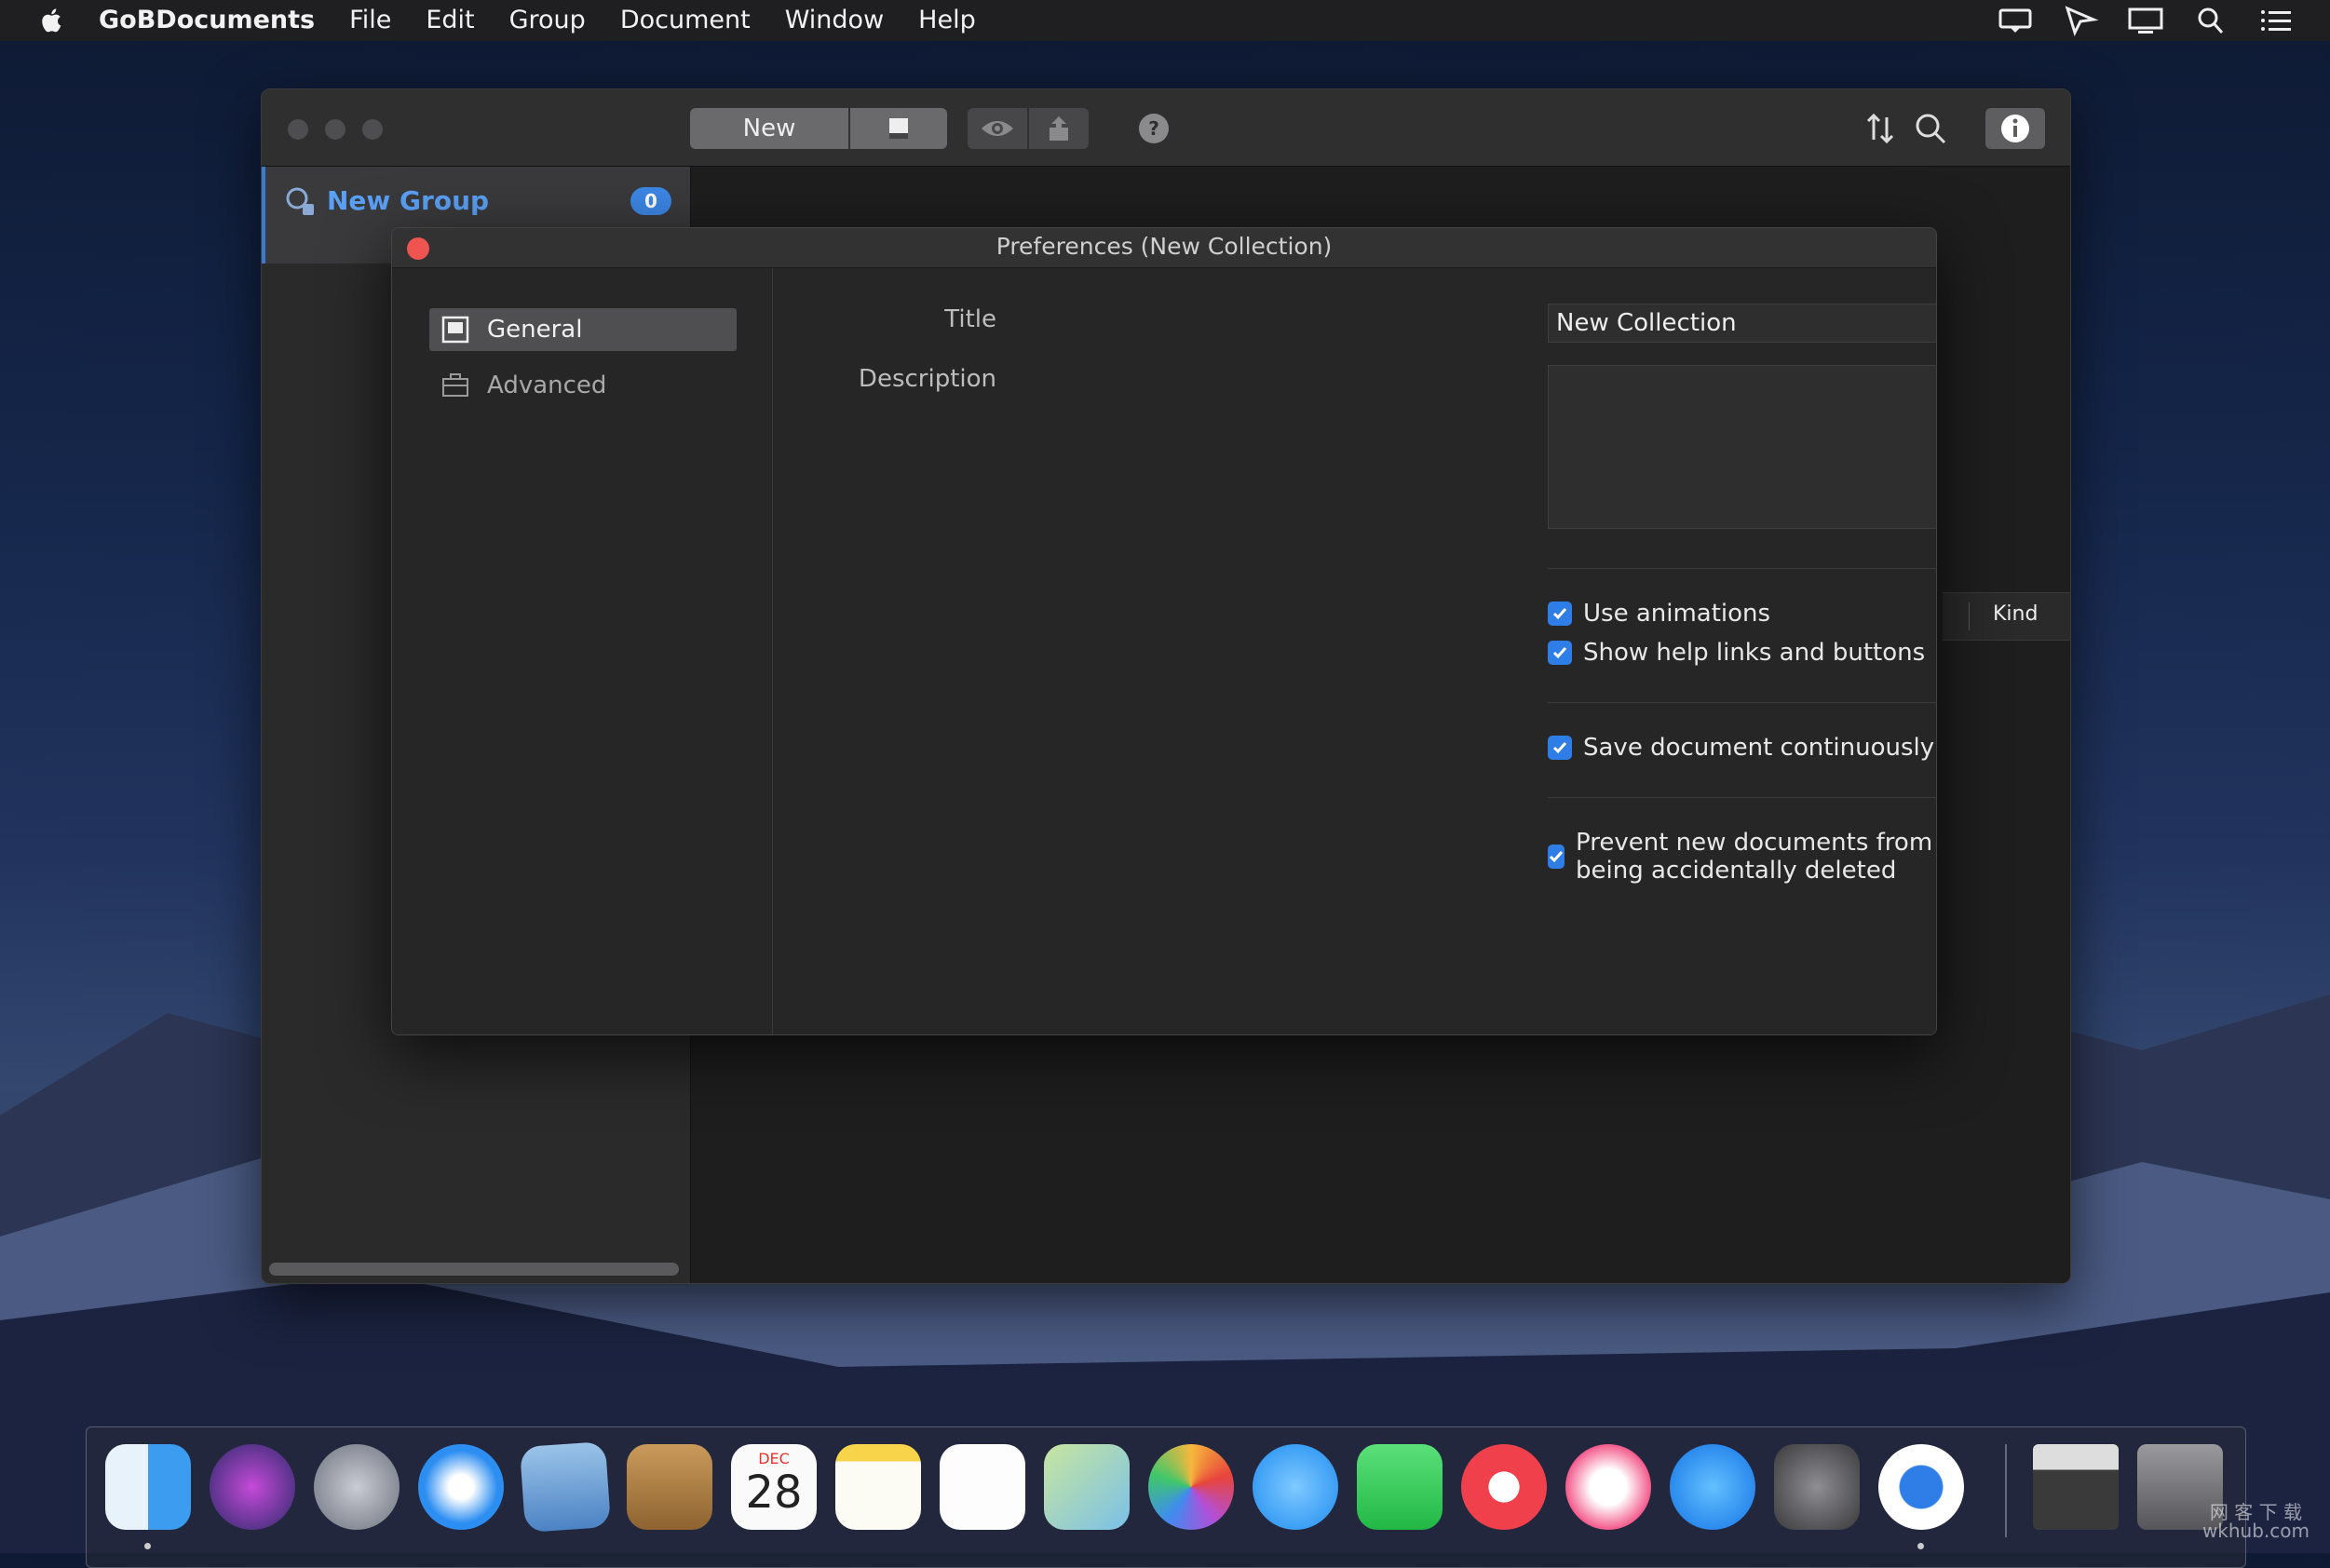 The height and width of the screenshot is (1568, 2330). I want to click on title-label: Title, so click(970, 319).